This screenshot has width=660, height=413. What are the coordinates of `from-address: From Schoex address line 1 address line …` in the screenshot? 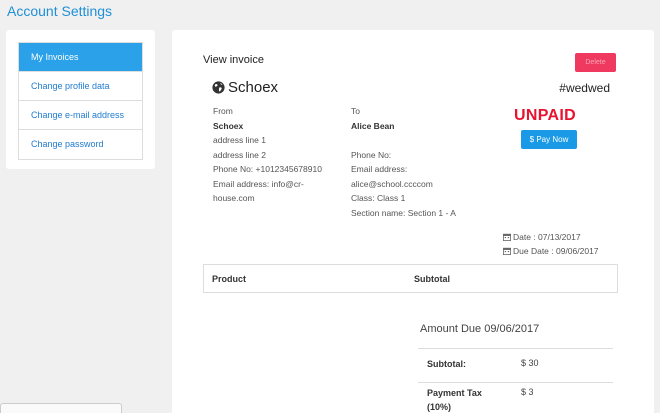 It's located at (273, 155).